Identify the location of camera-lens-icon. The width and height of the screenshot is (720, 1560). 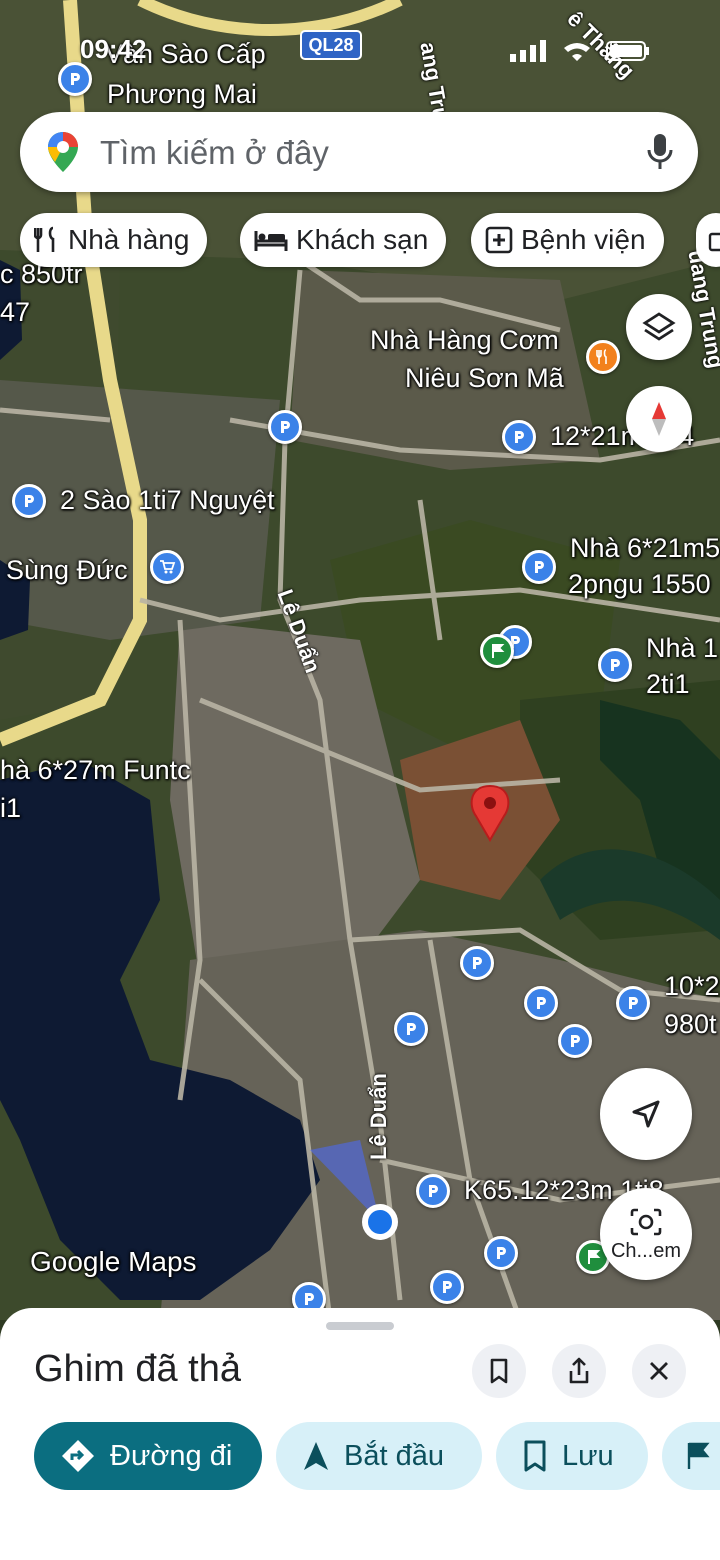
(646, 1221).